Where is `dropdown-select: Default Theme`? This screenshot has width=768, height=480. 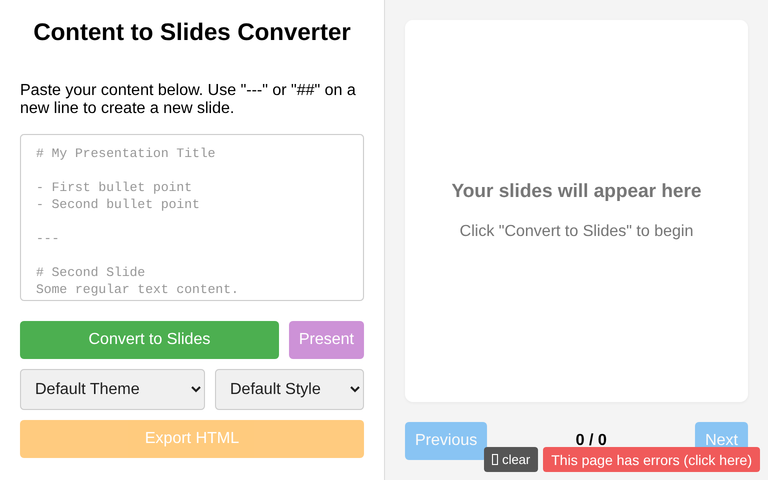
dropdown-select: Default Theme is located at coordinates (112, 389).